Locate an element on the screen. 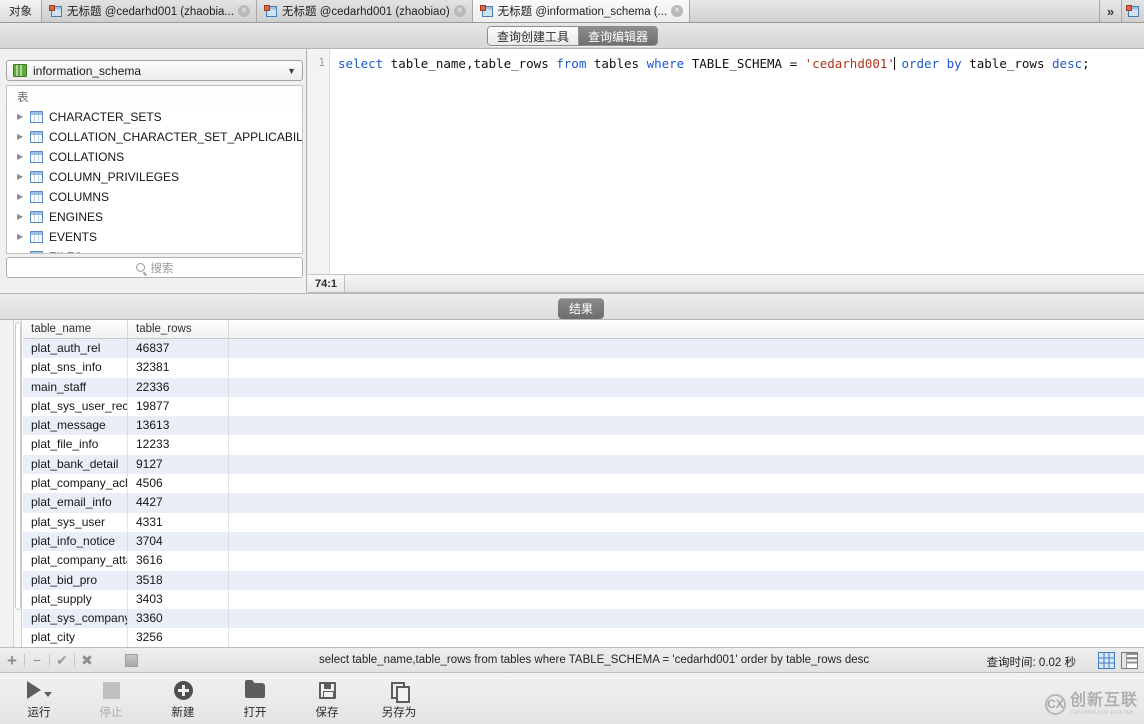 The image size is (1144, 724). grid-view-icon is located at coordinates (1106, 660).